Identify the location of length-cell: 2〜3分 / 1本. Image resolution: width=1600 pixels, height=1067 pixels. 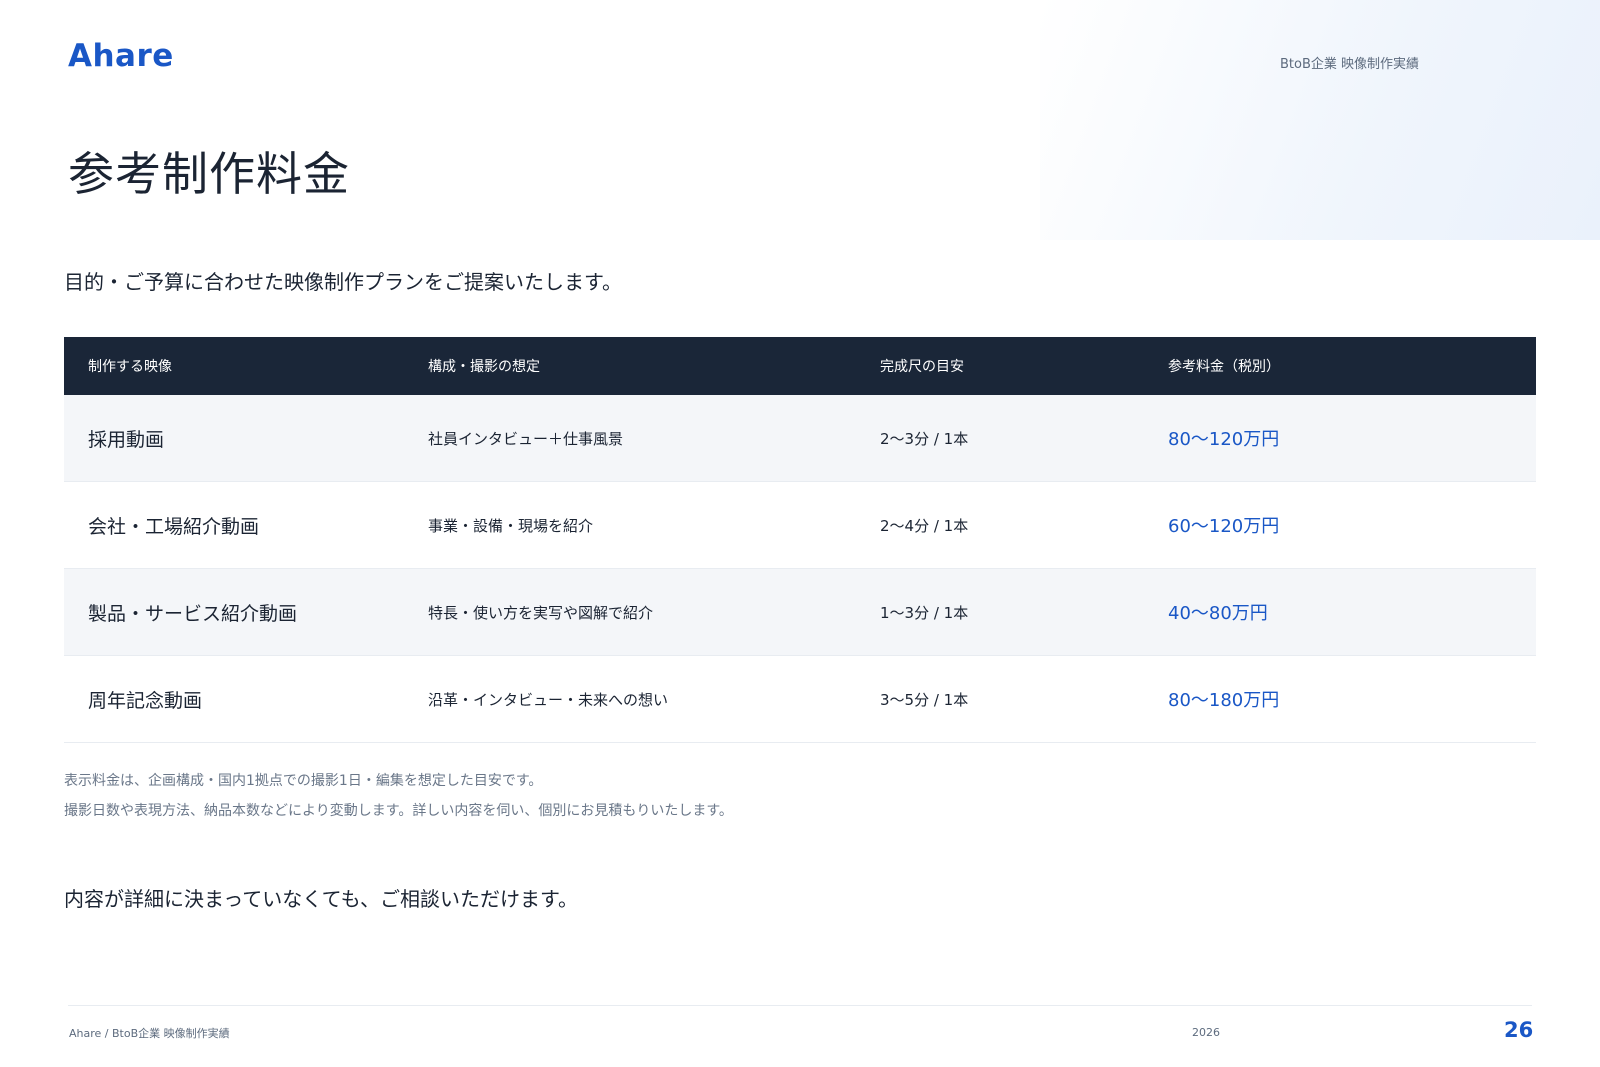
(1000, 438).